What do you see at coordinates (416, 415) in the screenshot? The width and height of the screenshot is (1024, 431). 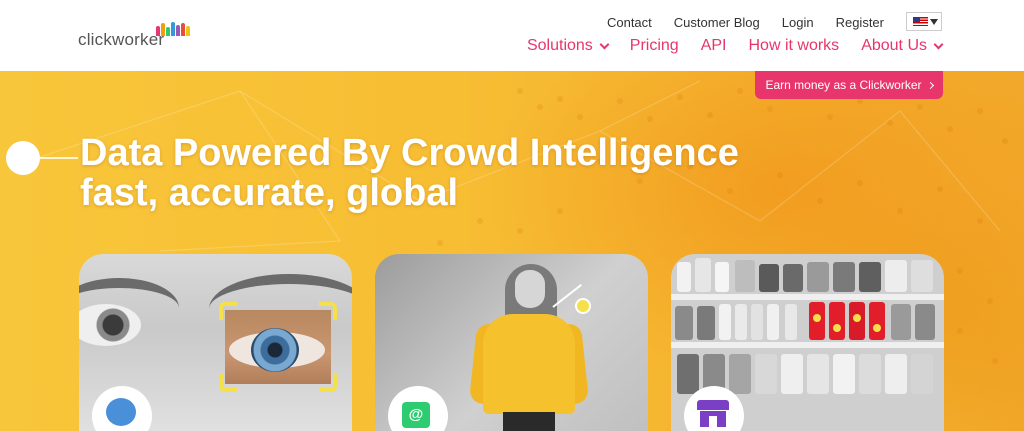 I see `shopping-bag-icon: @` at bounding box center [416, 415].